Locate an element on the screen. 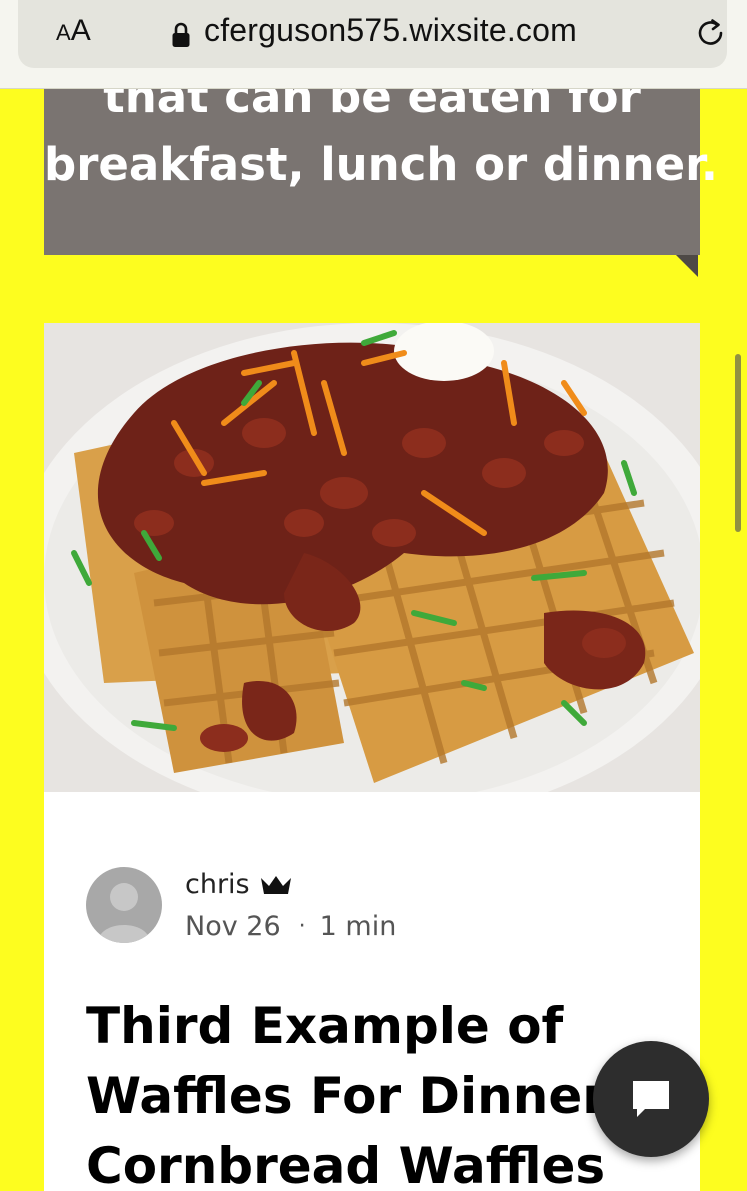 The image size is (747, 1191). author-name: chris is located at coordinates (217, 884).